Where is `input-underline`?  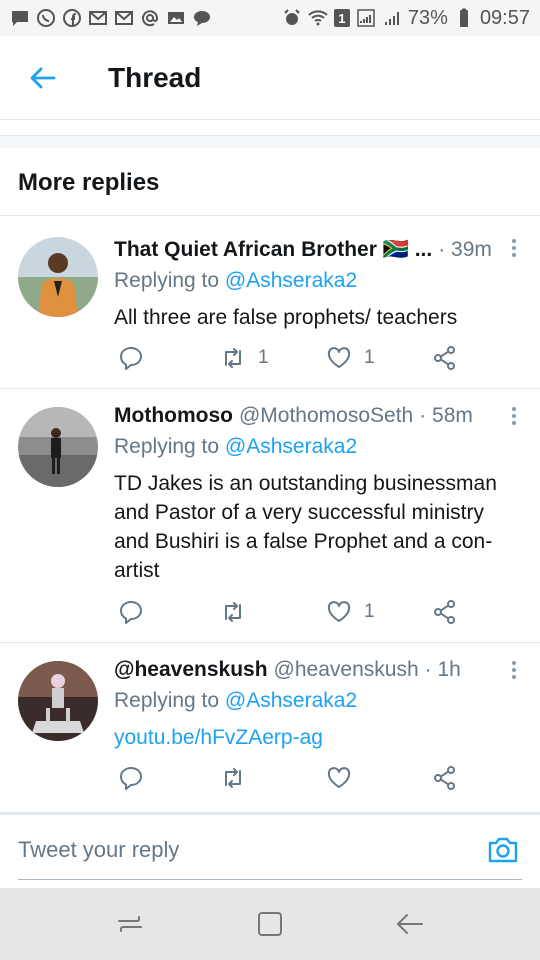
input-underline is located at coordinates (270, 879).